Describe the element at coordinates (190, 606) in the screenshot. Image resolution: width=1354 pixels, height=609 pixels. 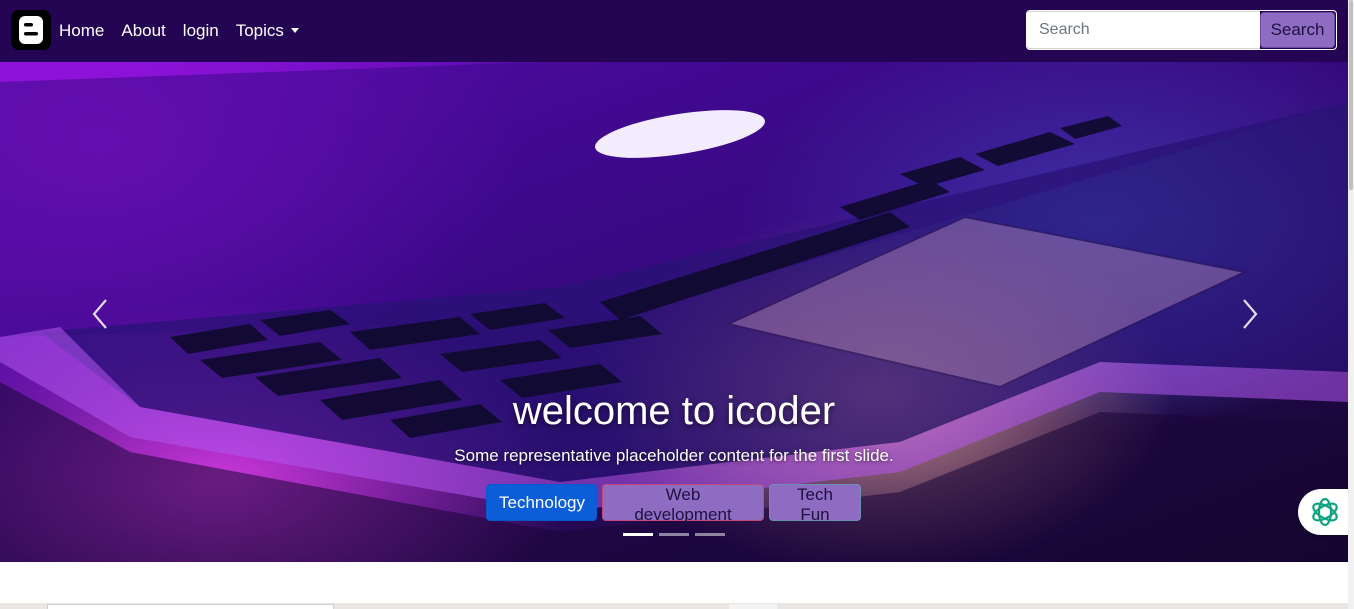
I see `content-card` at that location.